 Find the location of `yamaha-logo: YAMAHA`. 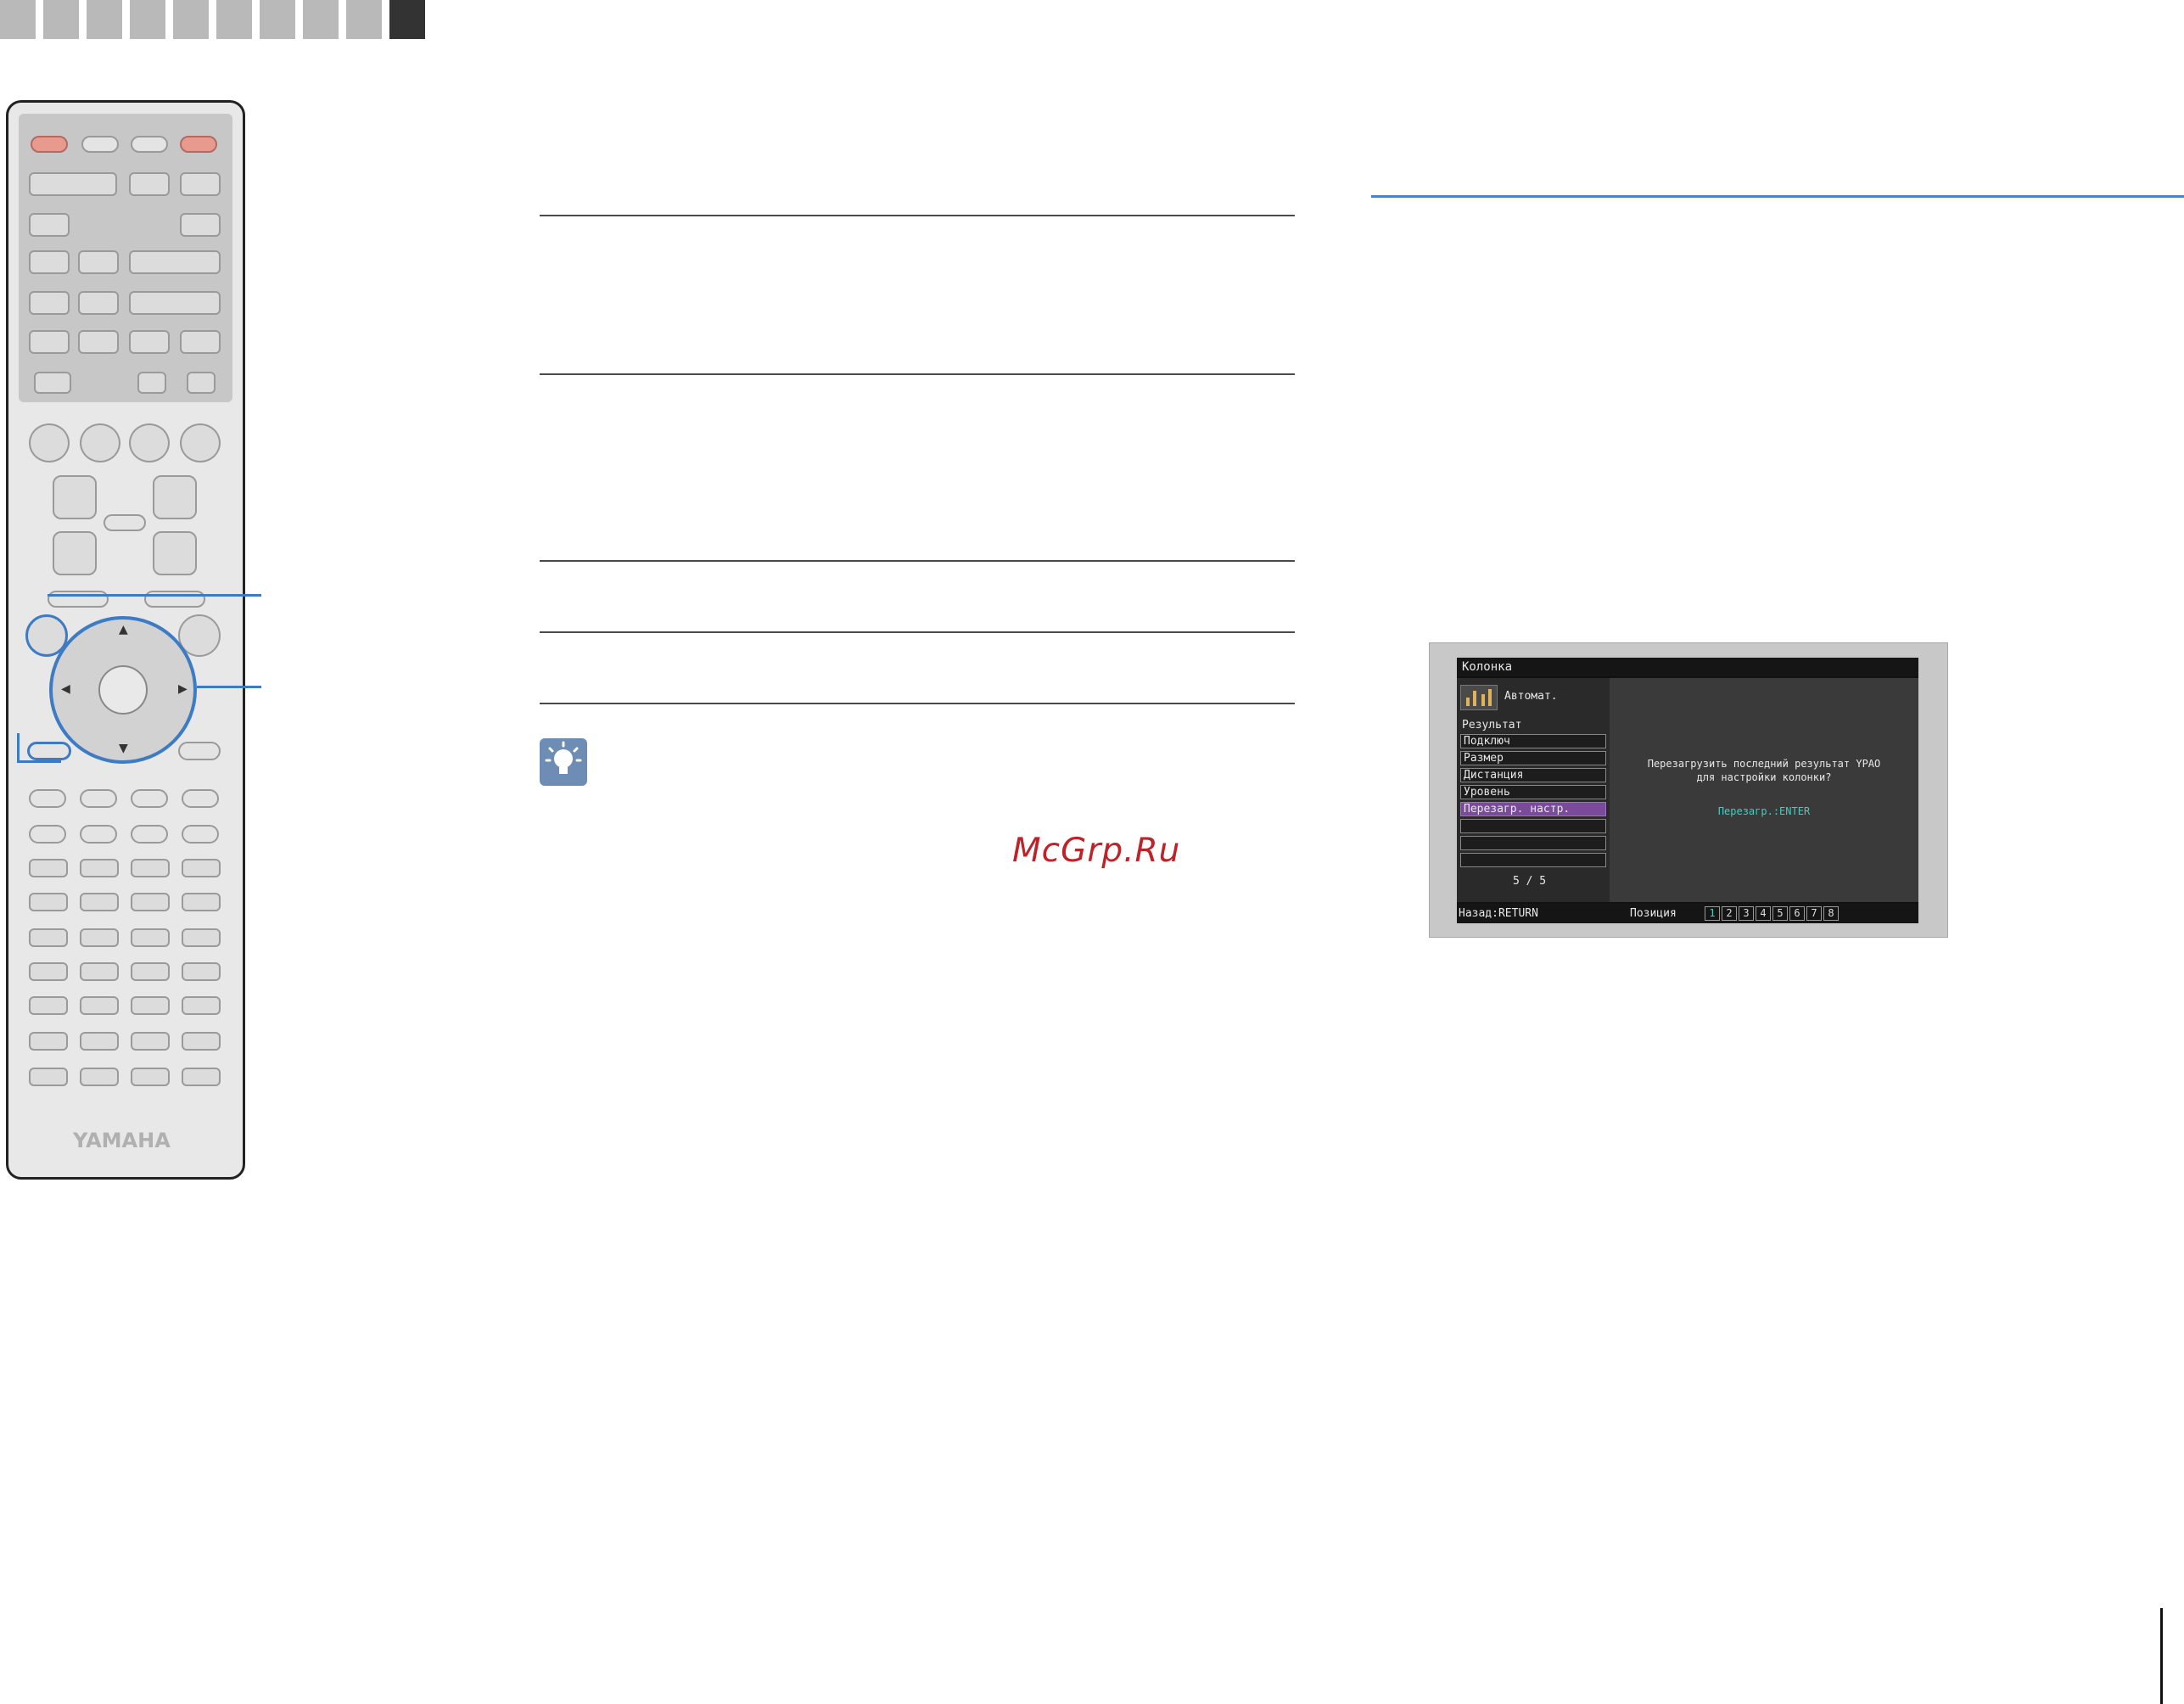

yamaha-logo: YAMAHA is located at coordinates (122, 1140).